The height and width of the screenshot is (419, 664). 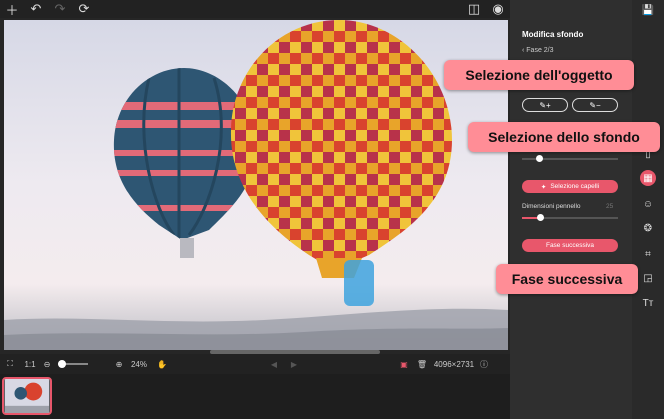 What do you see at coordinates (60, 9) in the screenshot?
I see `redo-icon: ↷` at bounding box center [60, 9].